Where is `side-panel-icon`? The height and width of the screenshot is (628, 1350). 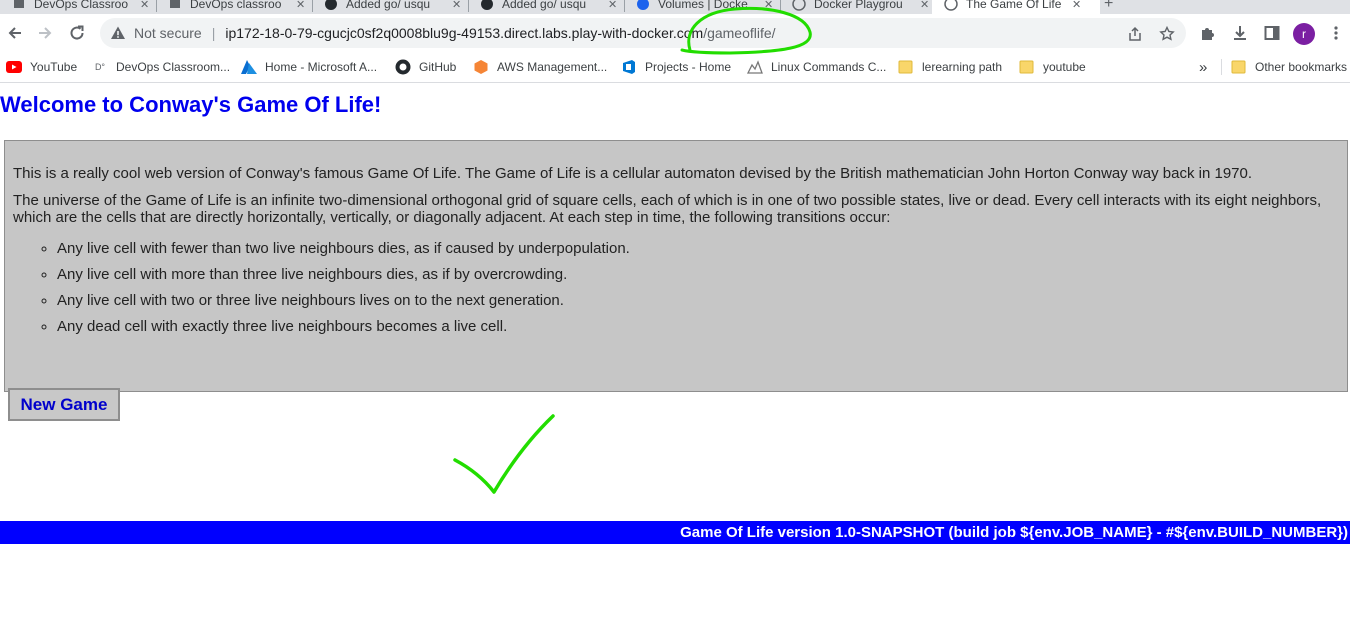
side-panel-icon is located at coordinates (1272, 33).